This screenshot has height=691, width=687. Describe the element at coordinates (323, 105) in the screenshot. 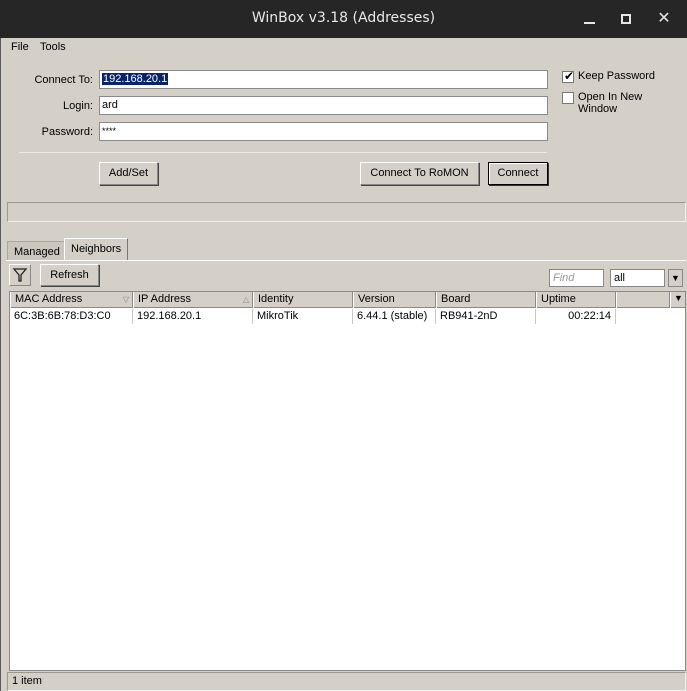

I see `login-input: ard` at that location.